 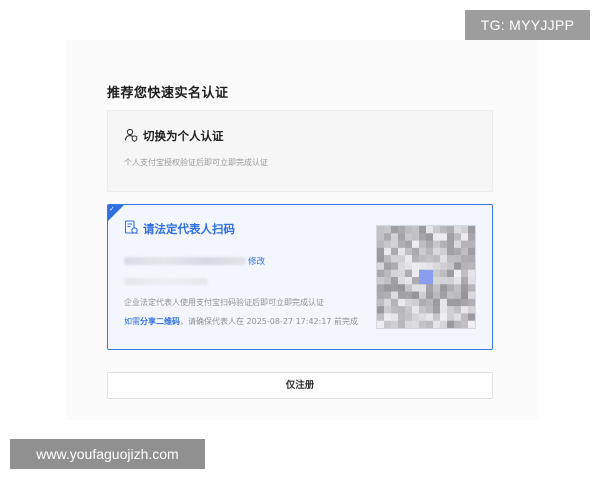 I want to click on share-deadline-text: ，请确保代表人在 2025-08-27 17:42:17 前完成, so click(x=269, y=321).